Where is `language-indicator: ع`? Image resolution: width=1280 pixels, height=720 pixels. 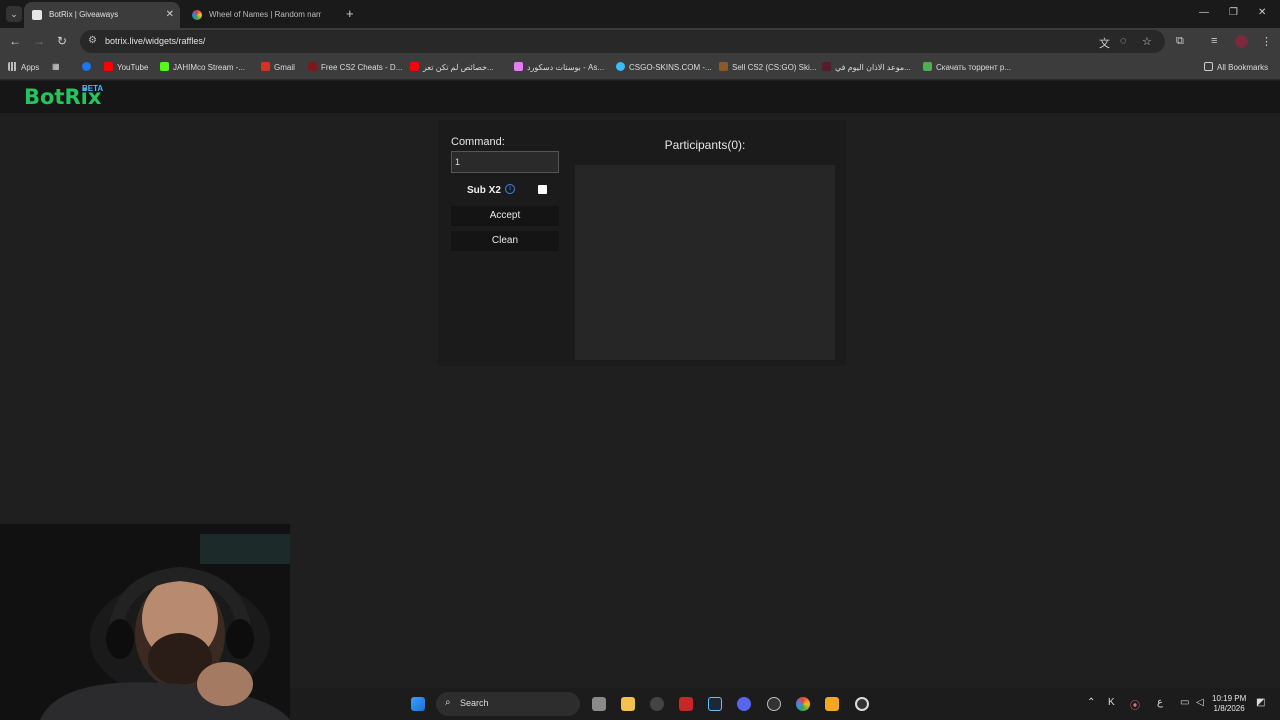
language-indicator: ع is located at coordinates (1160, 702).